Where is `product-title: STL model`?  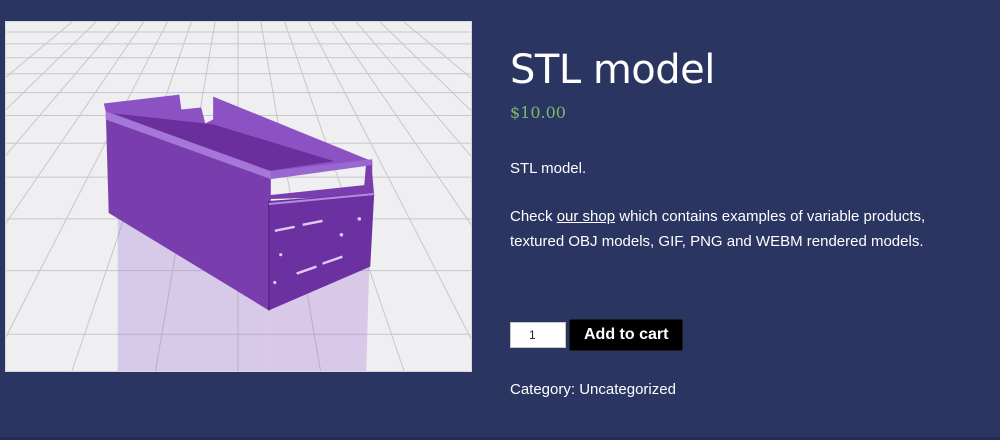 product-title: STL model is located at coordinates (612, 70).